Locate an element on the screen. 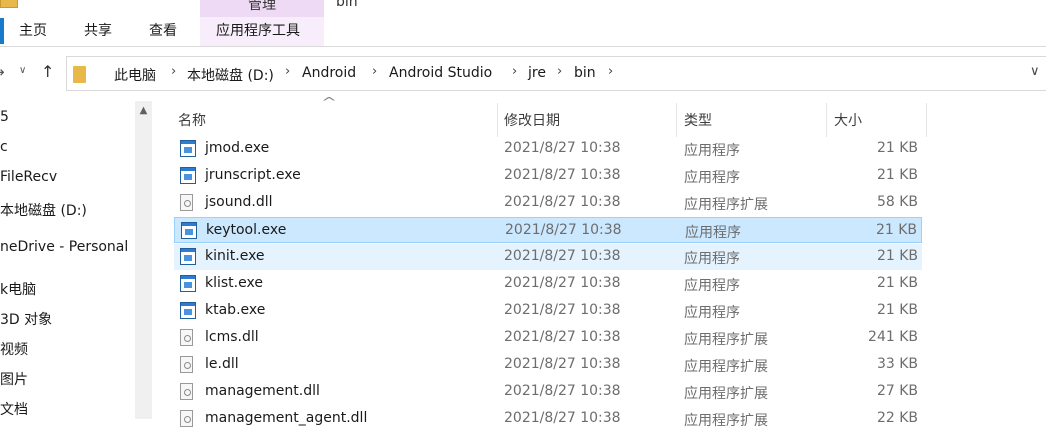 The height and width of the screenshot is (432, 1046). file-name: keytool.exe is located at coordinates (246, 230).